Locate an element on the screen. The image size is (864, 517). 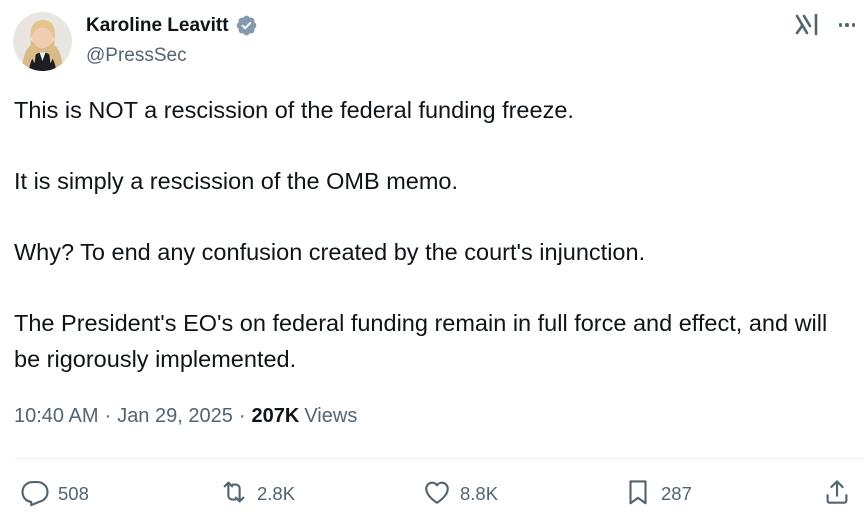
grok-icon is located at coordinates (808, 25).